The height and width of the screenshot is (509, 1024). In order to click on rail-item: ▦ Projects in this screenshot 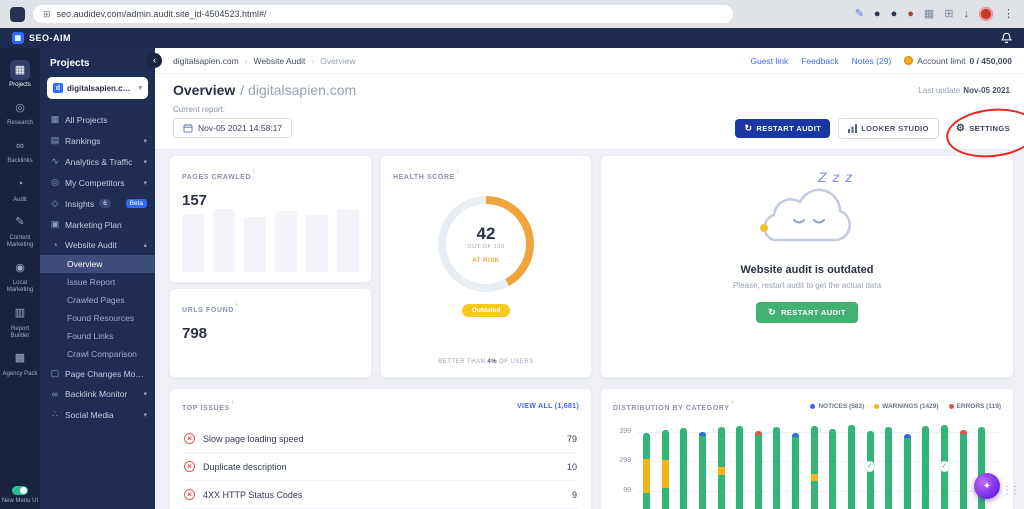, I will do `click(20, 74)`.